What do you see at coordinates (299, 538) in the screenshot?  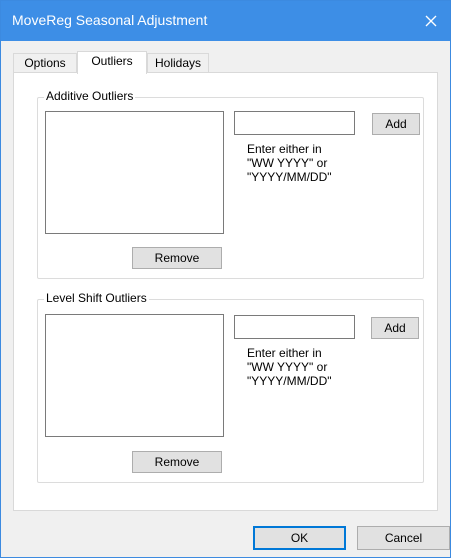 I see `ok-button: OK` at bounding box center [299, 538].